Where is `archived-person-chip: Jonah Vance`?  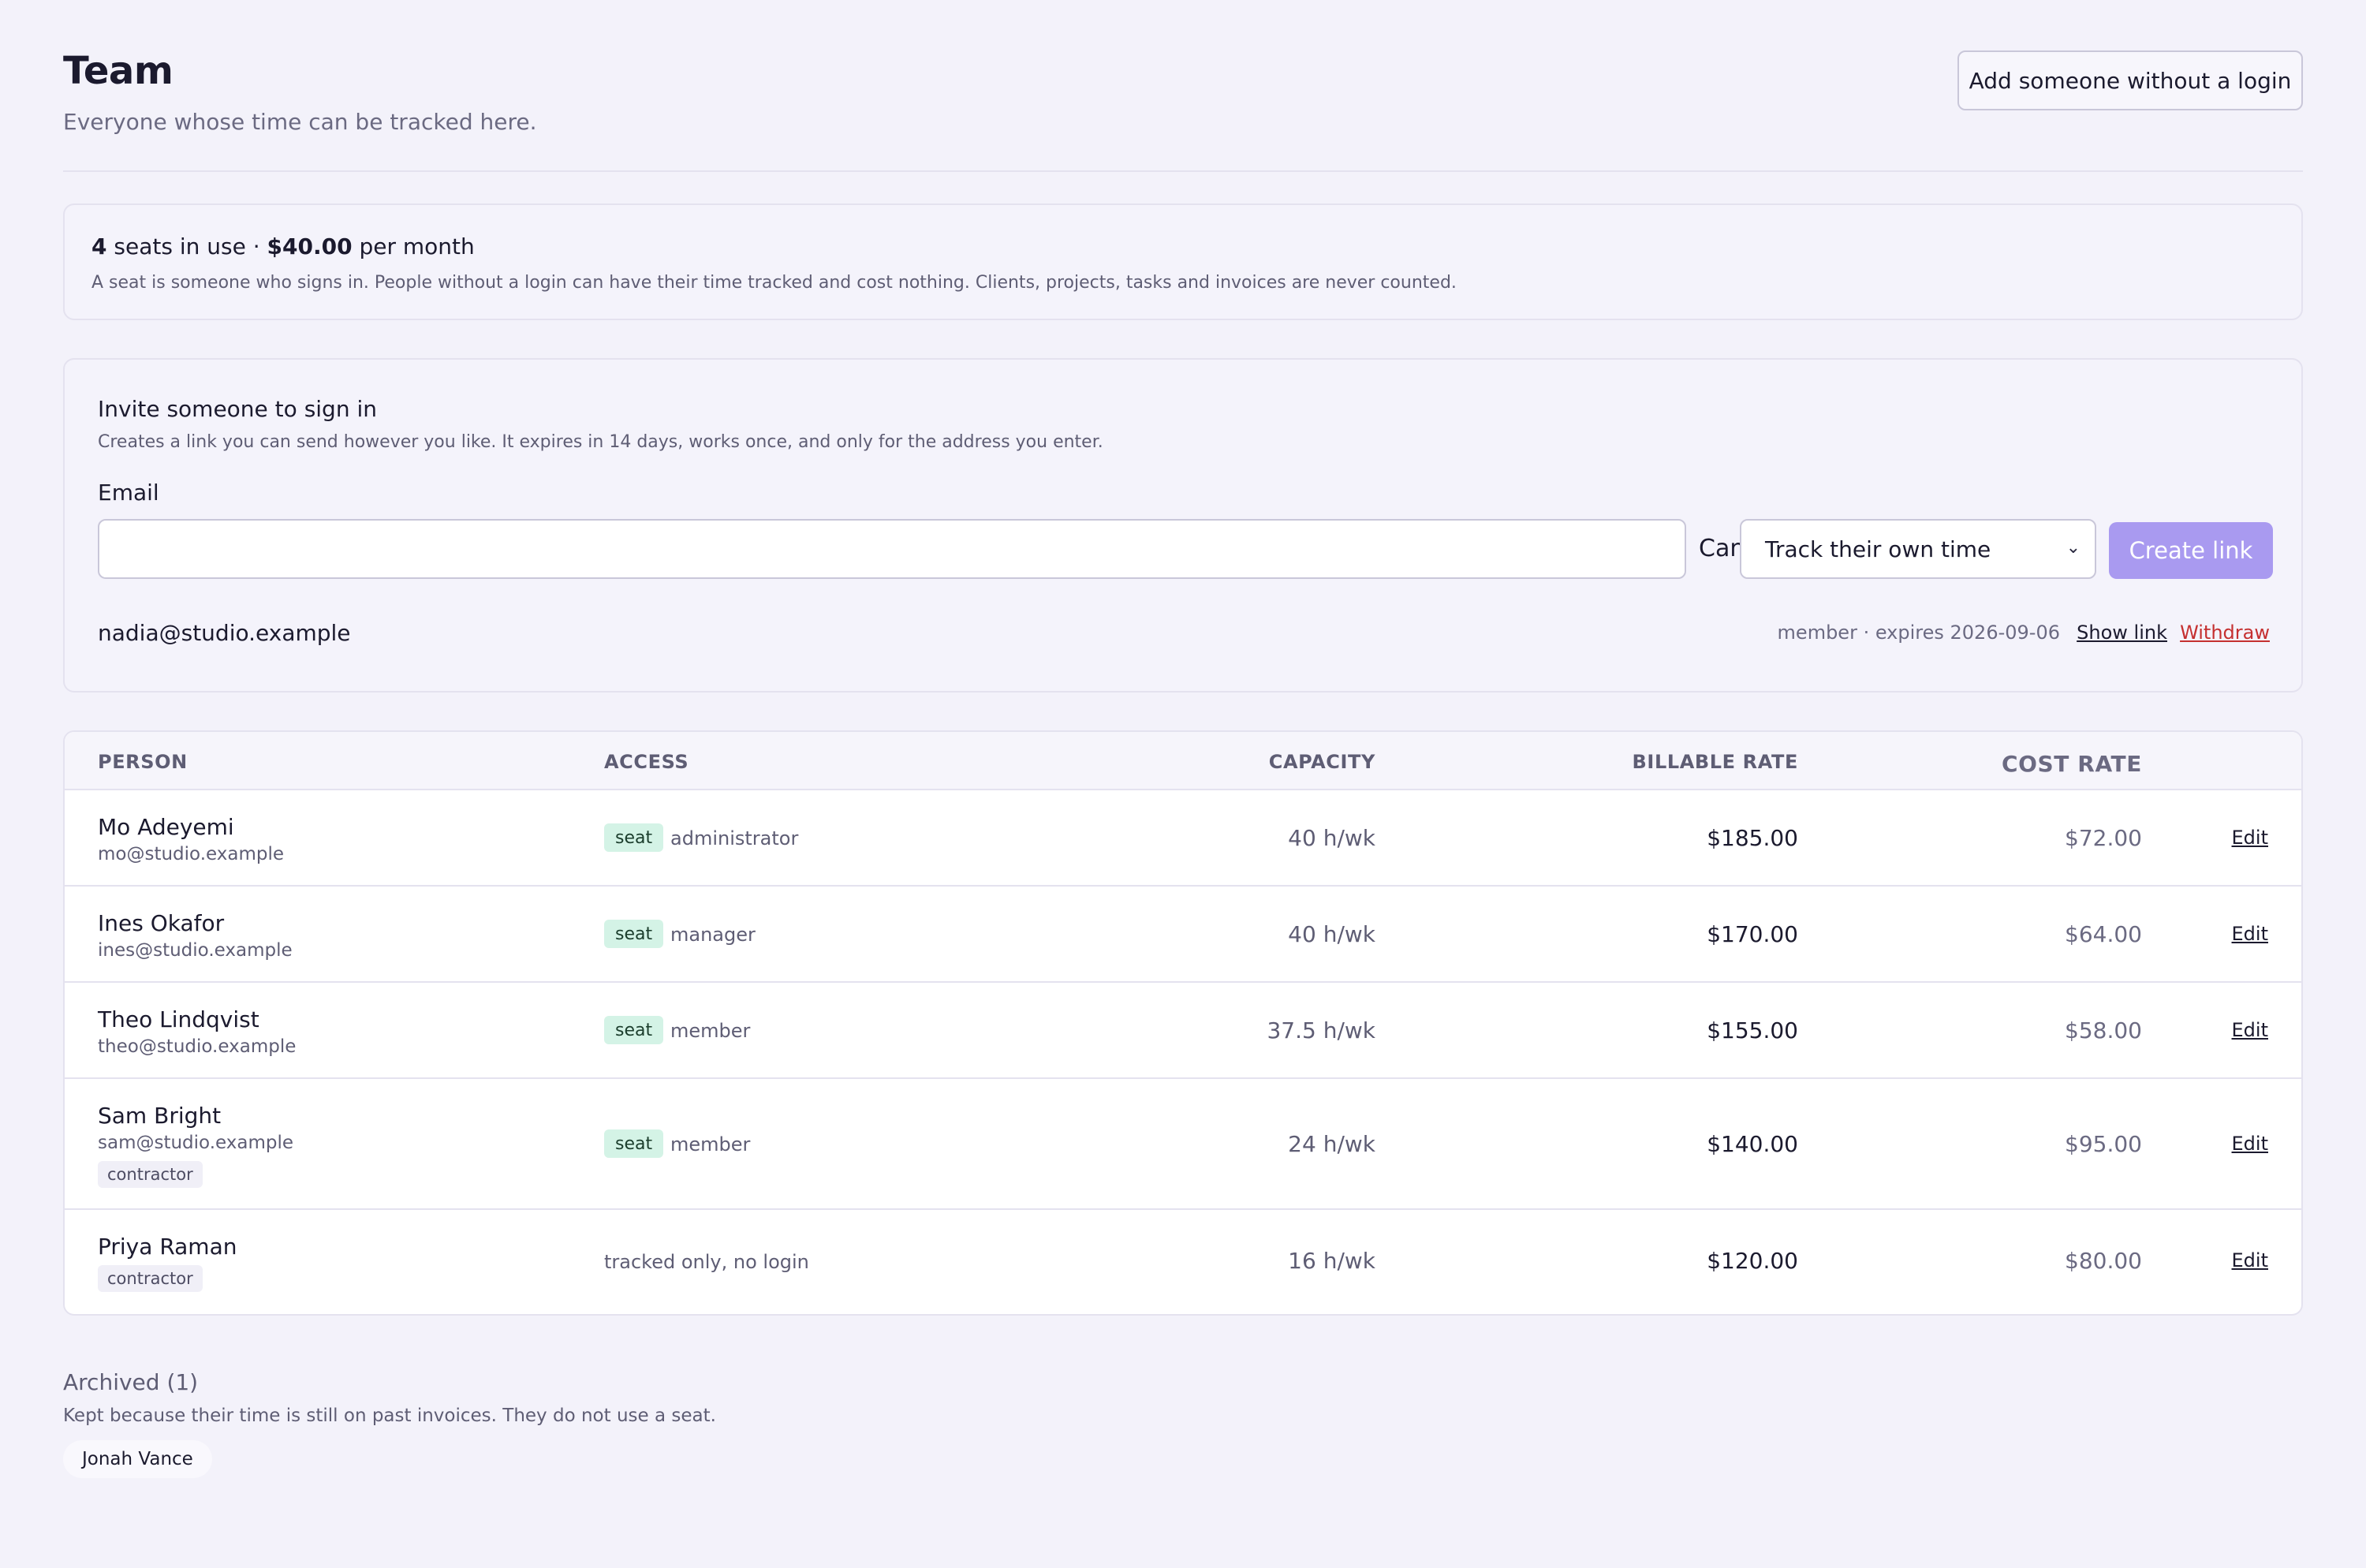
archived-person-chip: Jonah Vance is located at coordinates (137, 1459).